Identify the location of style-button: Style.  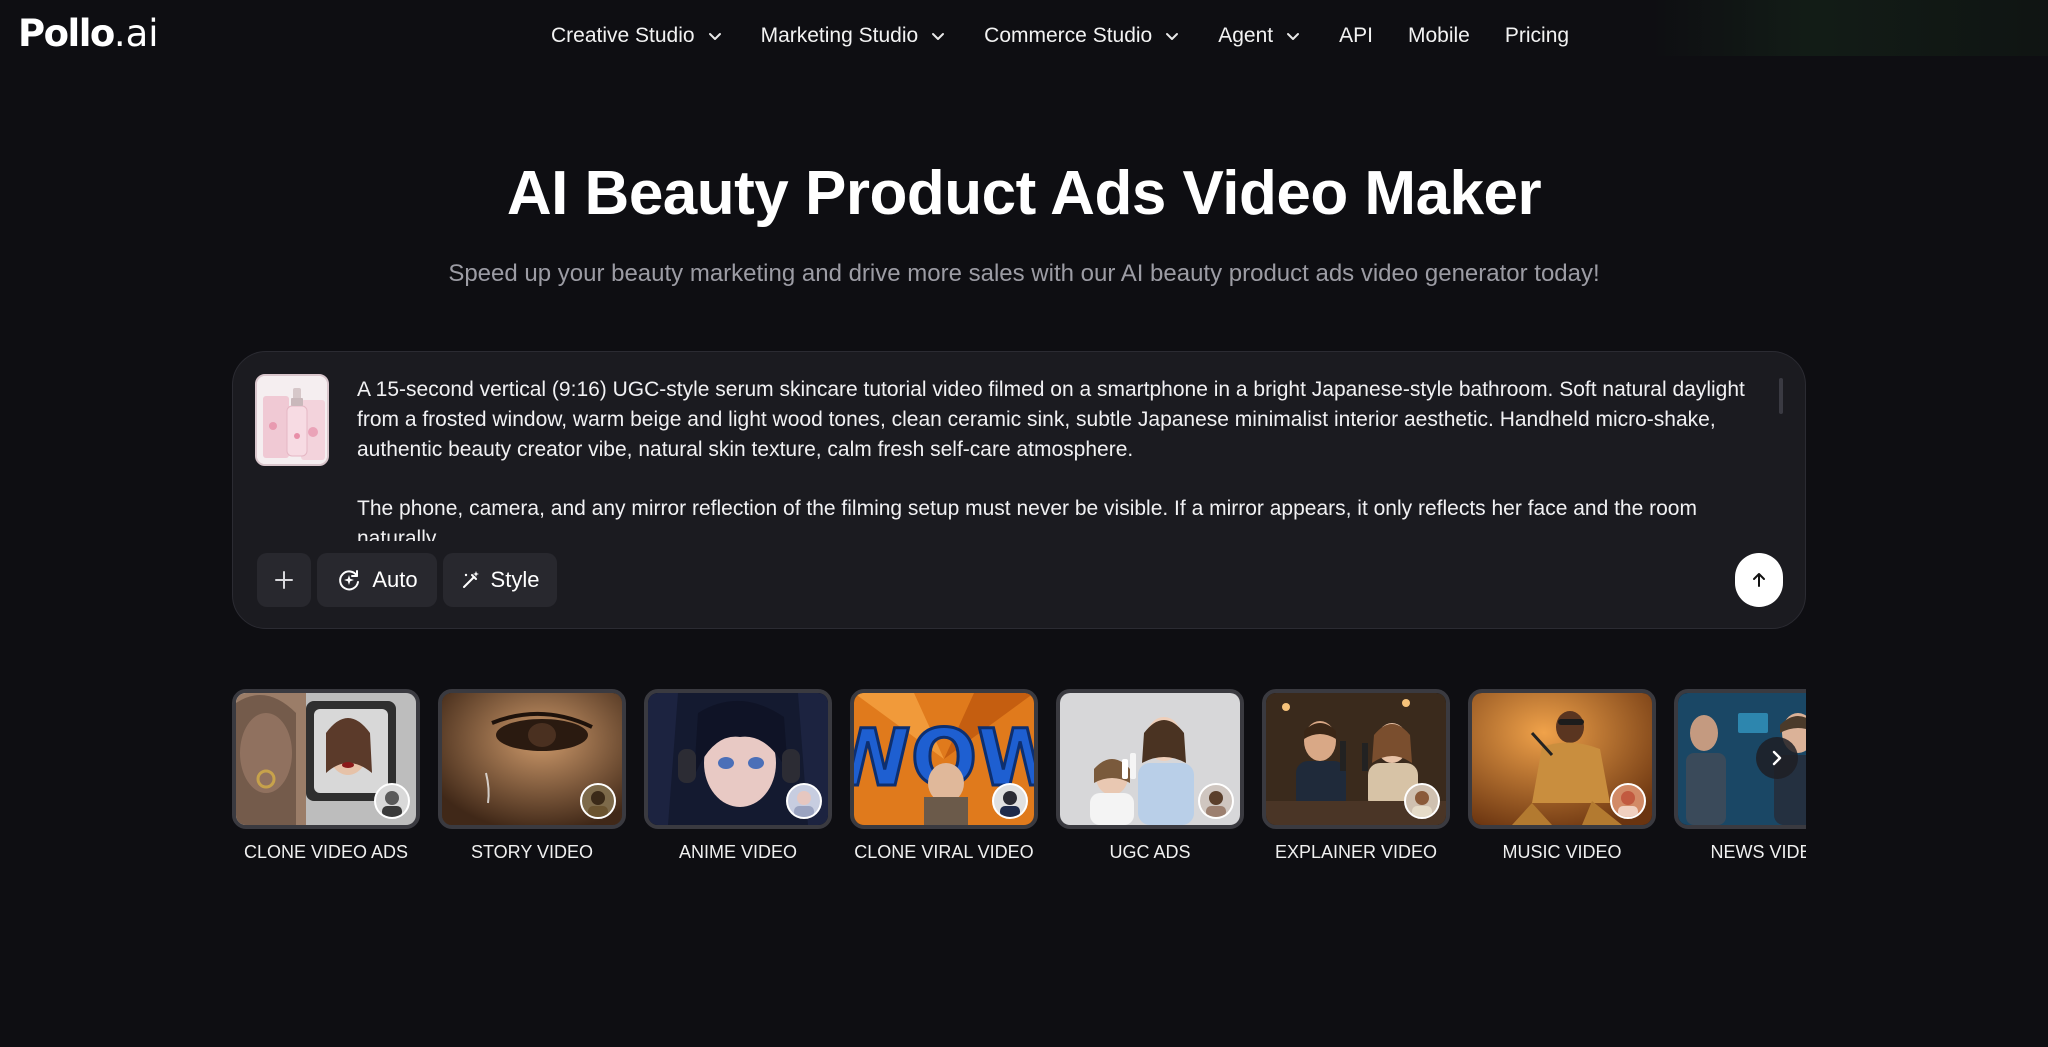
(500, 580).